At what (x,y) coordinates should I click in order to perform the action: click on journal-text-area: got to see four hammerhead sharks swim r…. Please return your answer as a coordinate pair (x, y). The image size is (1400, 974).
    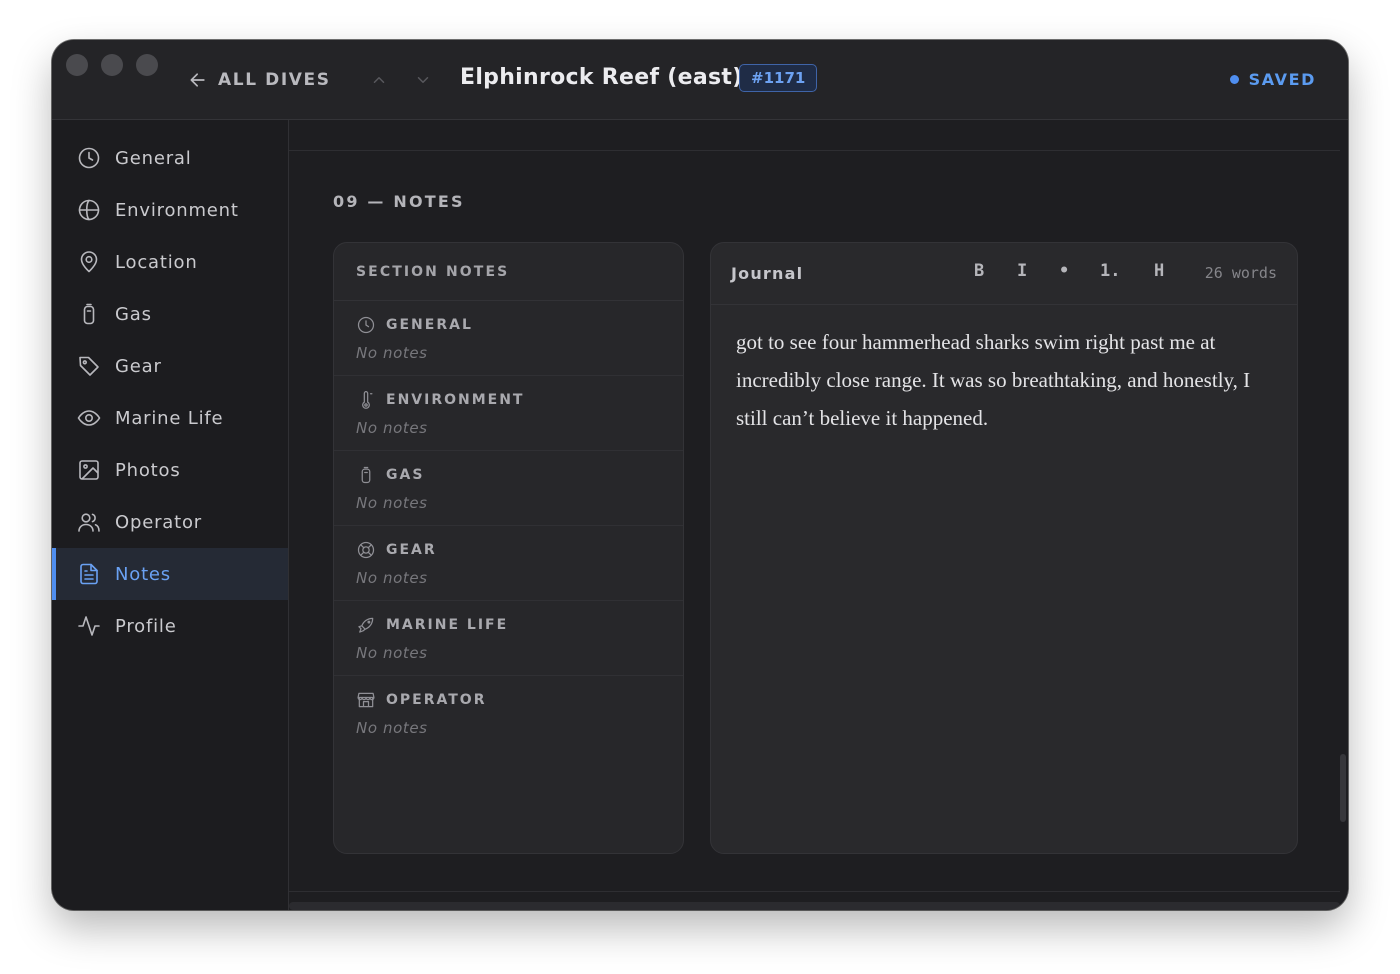
    Looking at the image, I should click on (1008, 380).